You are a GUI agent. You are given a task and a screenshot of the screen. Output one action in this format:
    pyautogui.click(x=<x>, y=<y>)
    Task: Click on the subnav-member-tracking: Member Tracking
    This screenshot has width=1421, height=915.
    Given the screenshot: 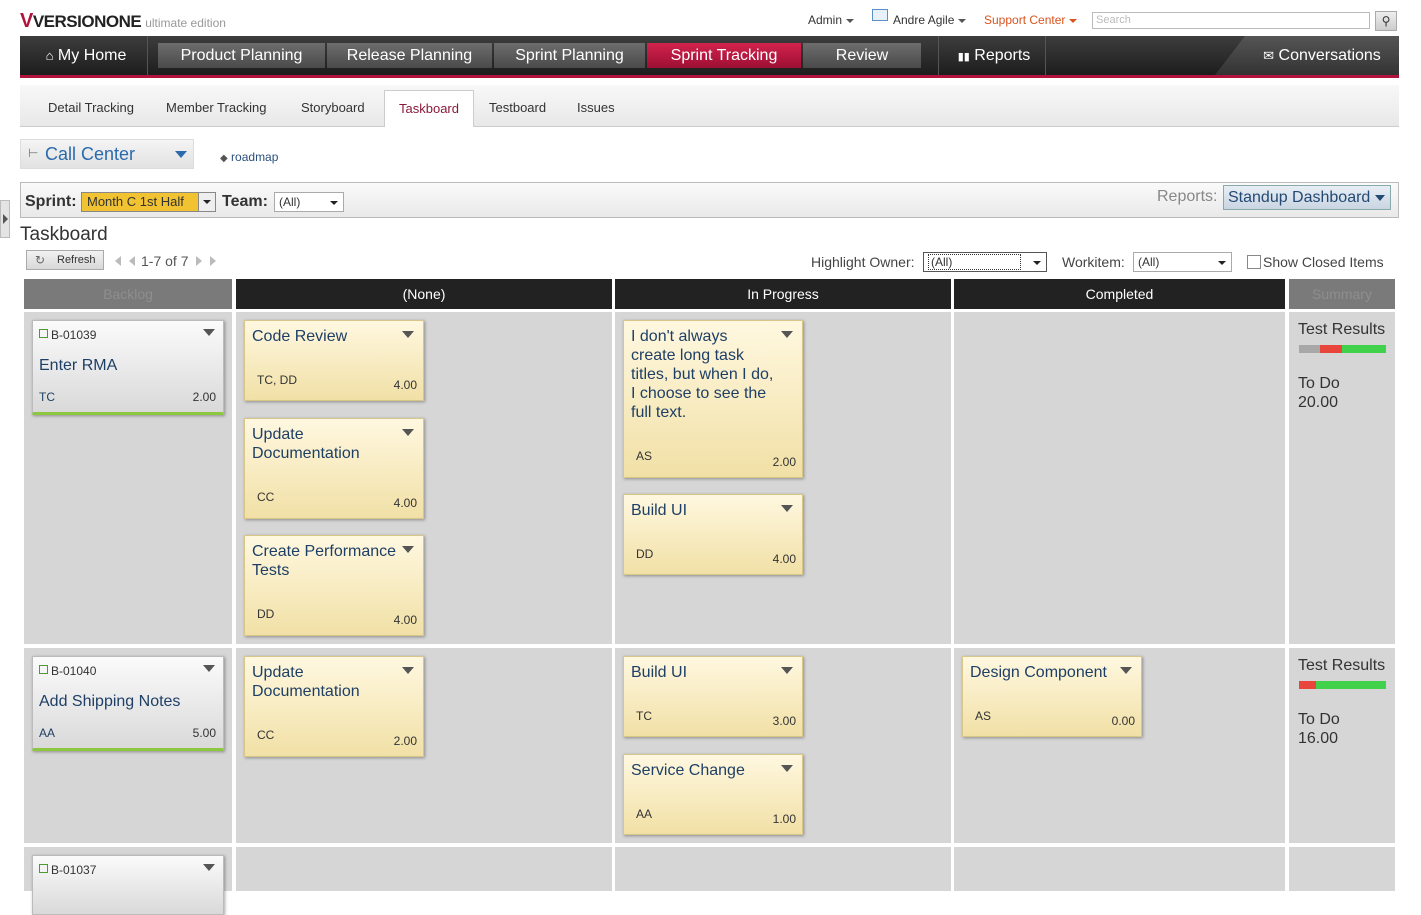 What is the action you would take?
    pyautogui.click(x=216, y=107)
    